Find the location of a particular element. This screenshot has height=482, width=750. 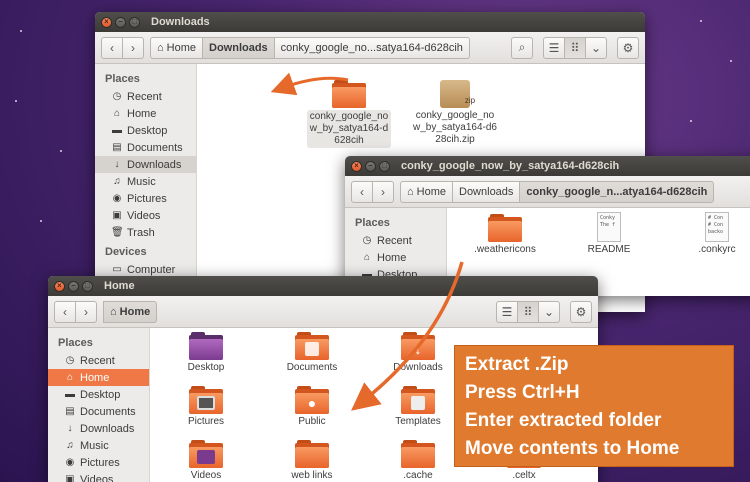

file-item-downloads: ↓ Downloads is located at coordinates (418, 353).